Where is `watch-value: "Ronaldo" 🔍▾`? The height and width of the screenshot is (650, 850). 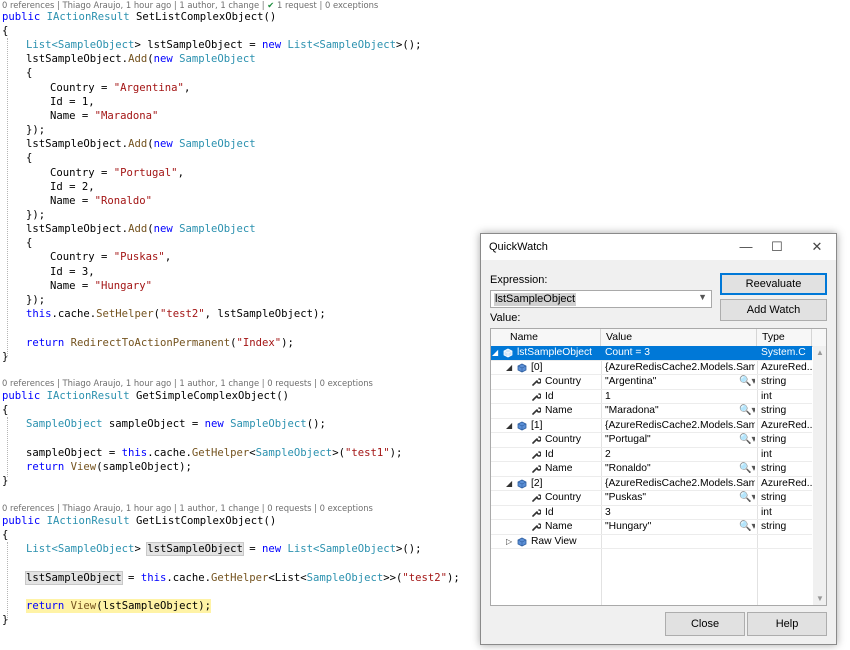 watch-value: "Ronaldo" 🔍▾ is located at coordinates (680, 469).